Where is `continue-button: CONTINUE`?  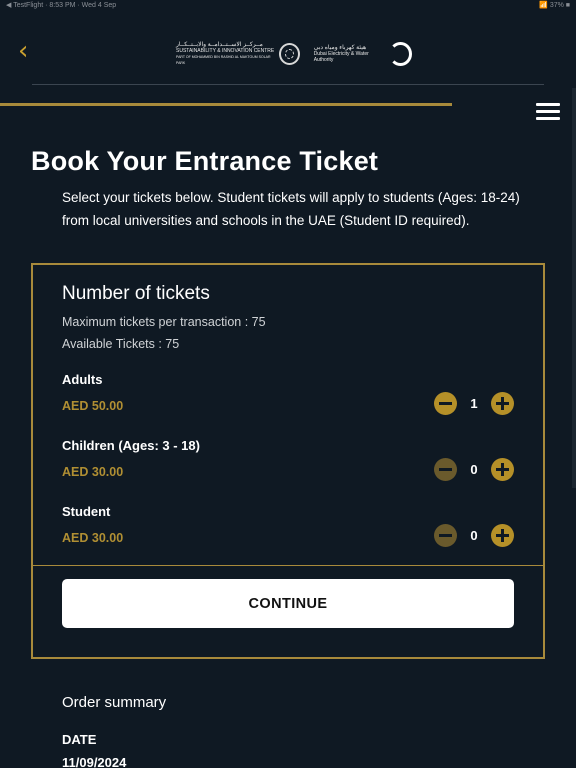 continue-button: CONTINUE is located at coordinates (288, 603).